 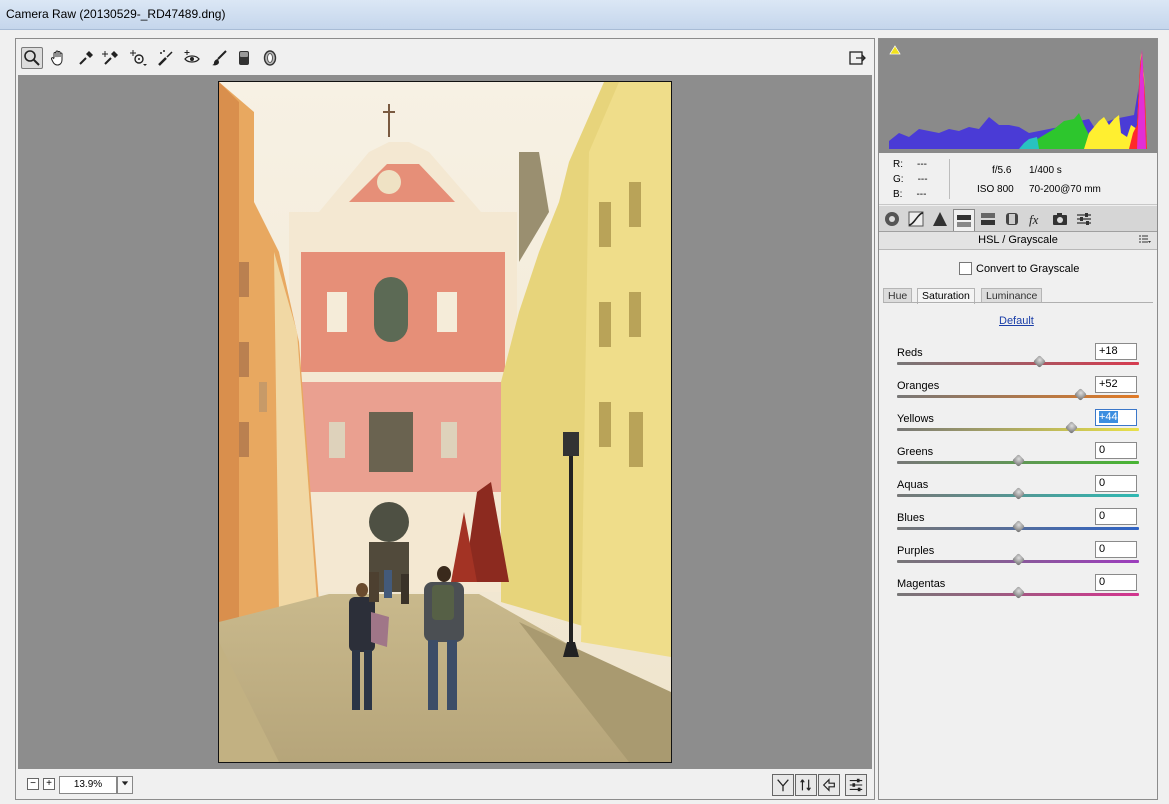 I want to click on default-link: Default, so click(x=1016, y=321).